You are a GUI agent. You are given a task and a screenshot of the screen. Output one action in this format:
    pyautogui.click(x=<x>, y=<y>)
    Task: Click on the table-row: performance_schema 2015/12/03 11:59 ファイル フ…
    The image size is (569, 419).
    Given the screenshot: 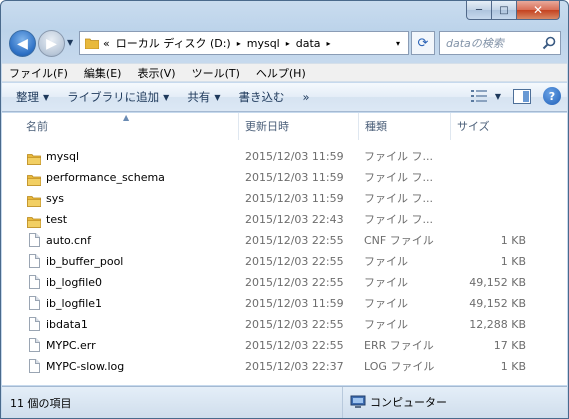 What is the action you would take?
    pyautogui.click(x=284, y=177)
    